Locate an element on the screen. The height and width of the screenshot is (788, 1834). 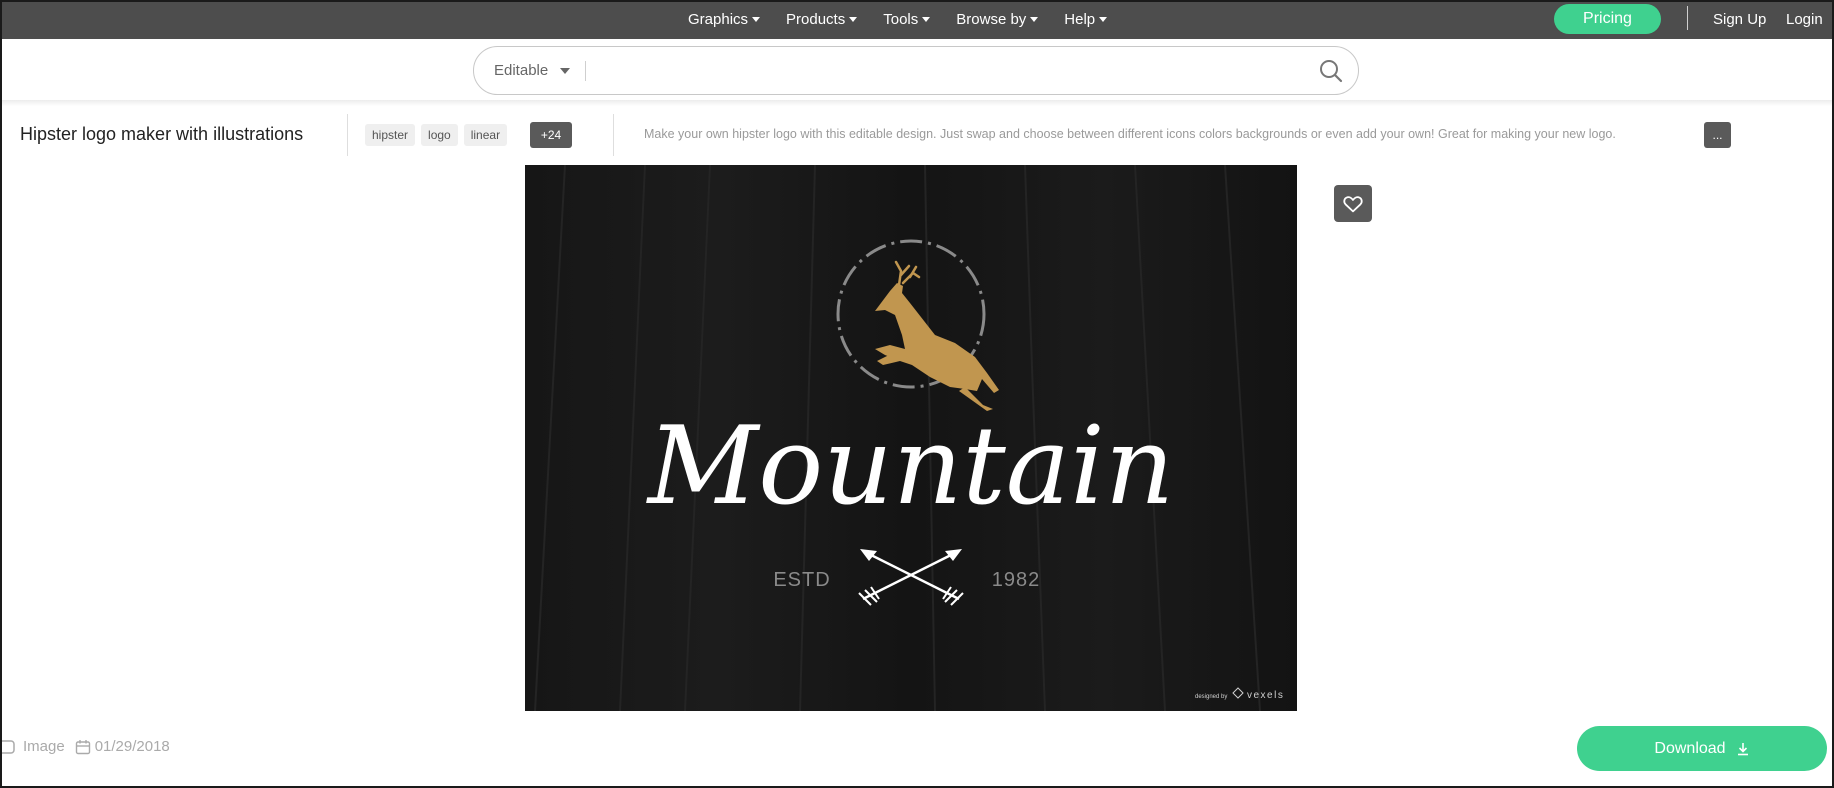
favorite-button is located at coordinates (1353, 203).